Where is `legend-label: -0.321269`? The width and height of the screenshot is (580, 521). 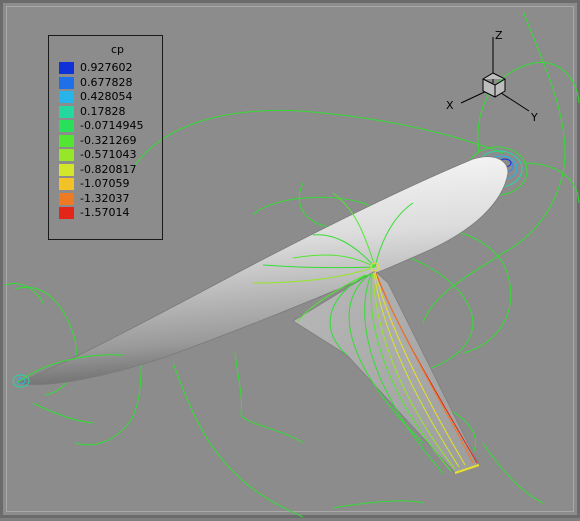 legend-label: -0.321269 is located at coordinates (108, 140).